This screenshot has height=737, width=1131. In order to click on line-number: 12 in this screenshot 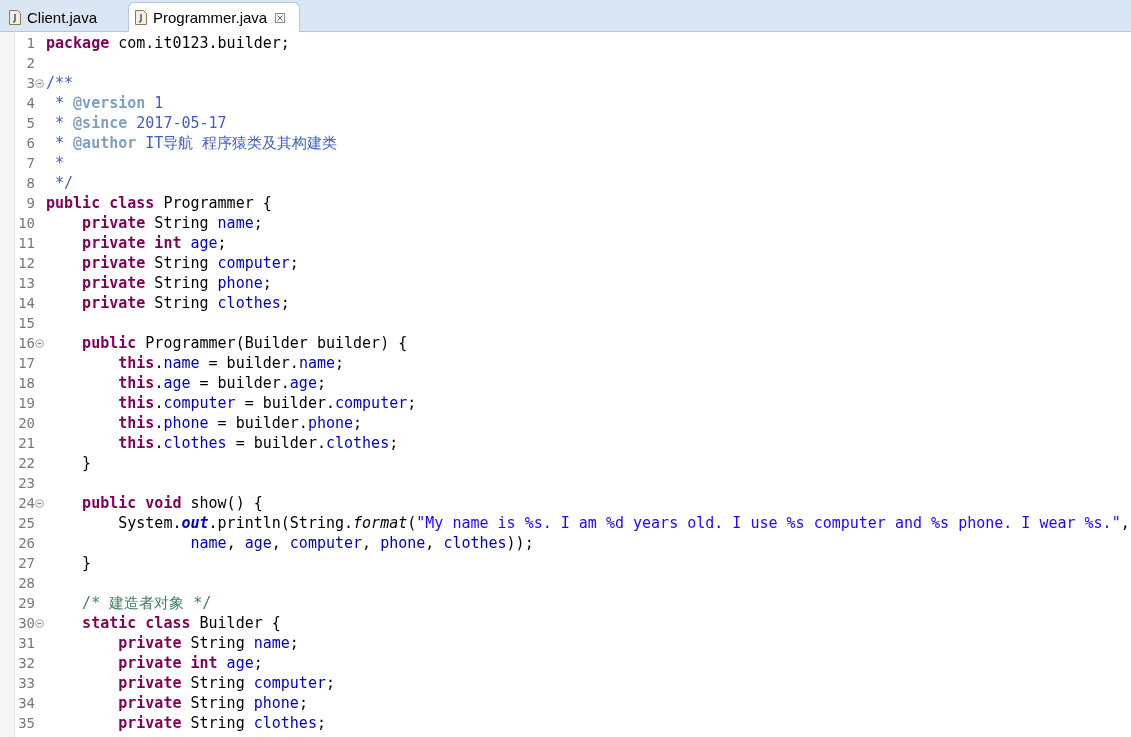, I will do `click(26, 263)`.